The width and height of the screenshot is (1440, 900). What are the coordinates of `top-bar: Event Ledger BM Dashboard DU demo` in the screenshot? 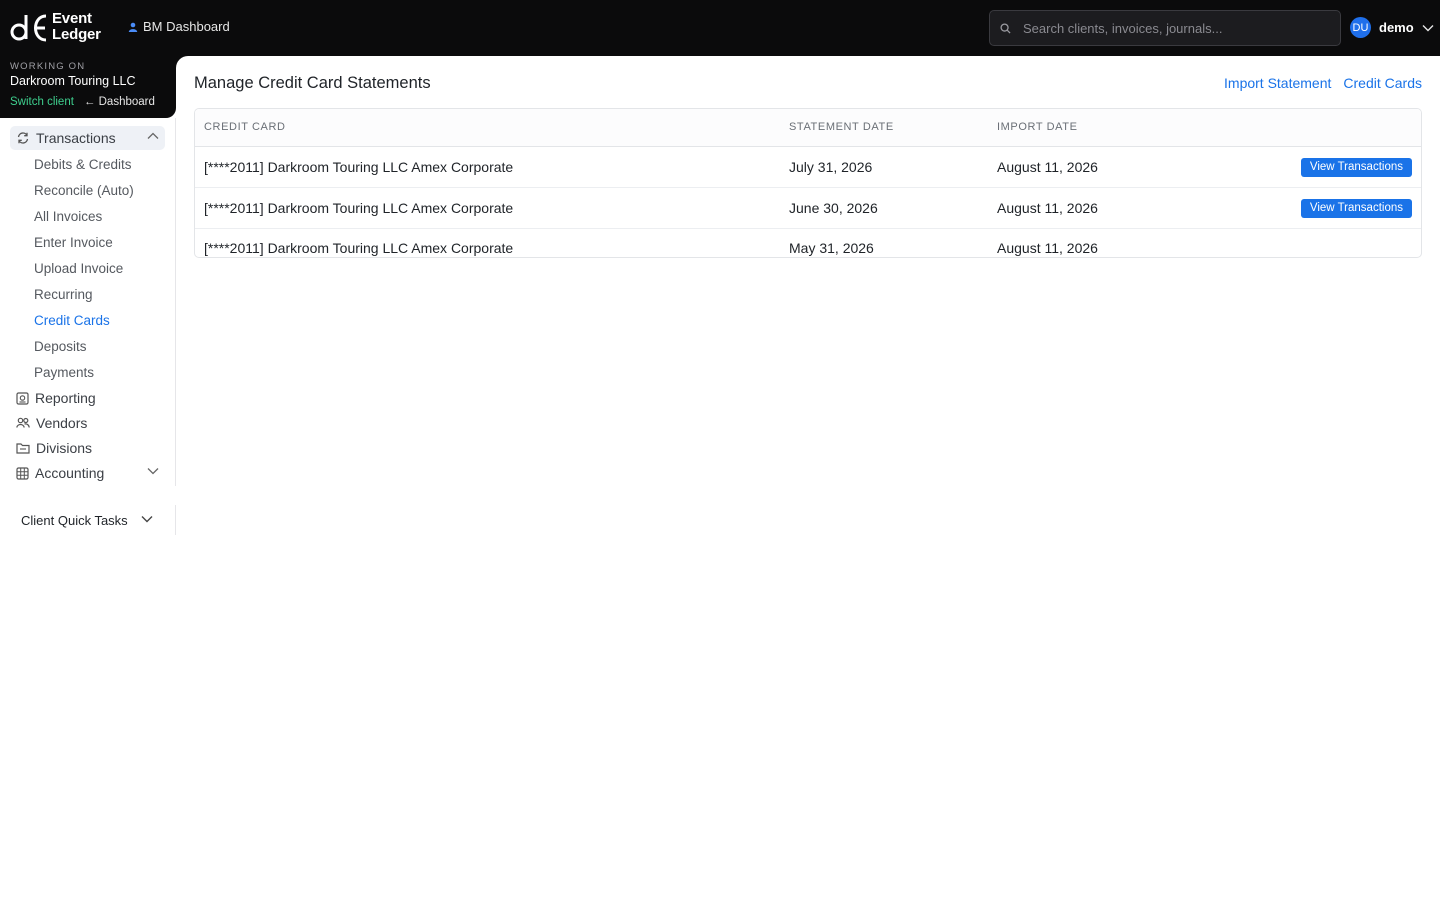 It's located at (720, 28).